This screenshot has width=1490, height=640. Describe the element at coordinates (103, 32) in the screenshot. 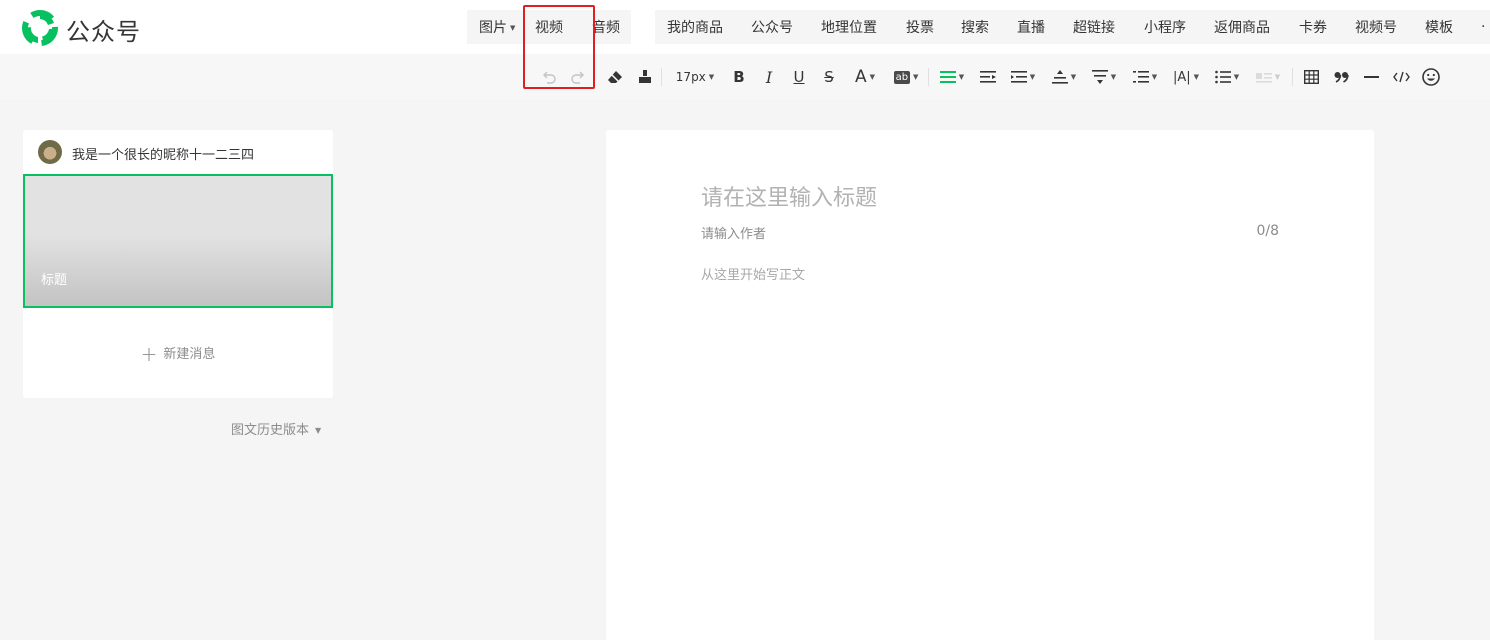

I see `brand-name: 公众号` at that location.